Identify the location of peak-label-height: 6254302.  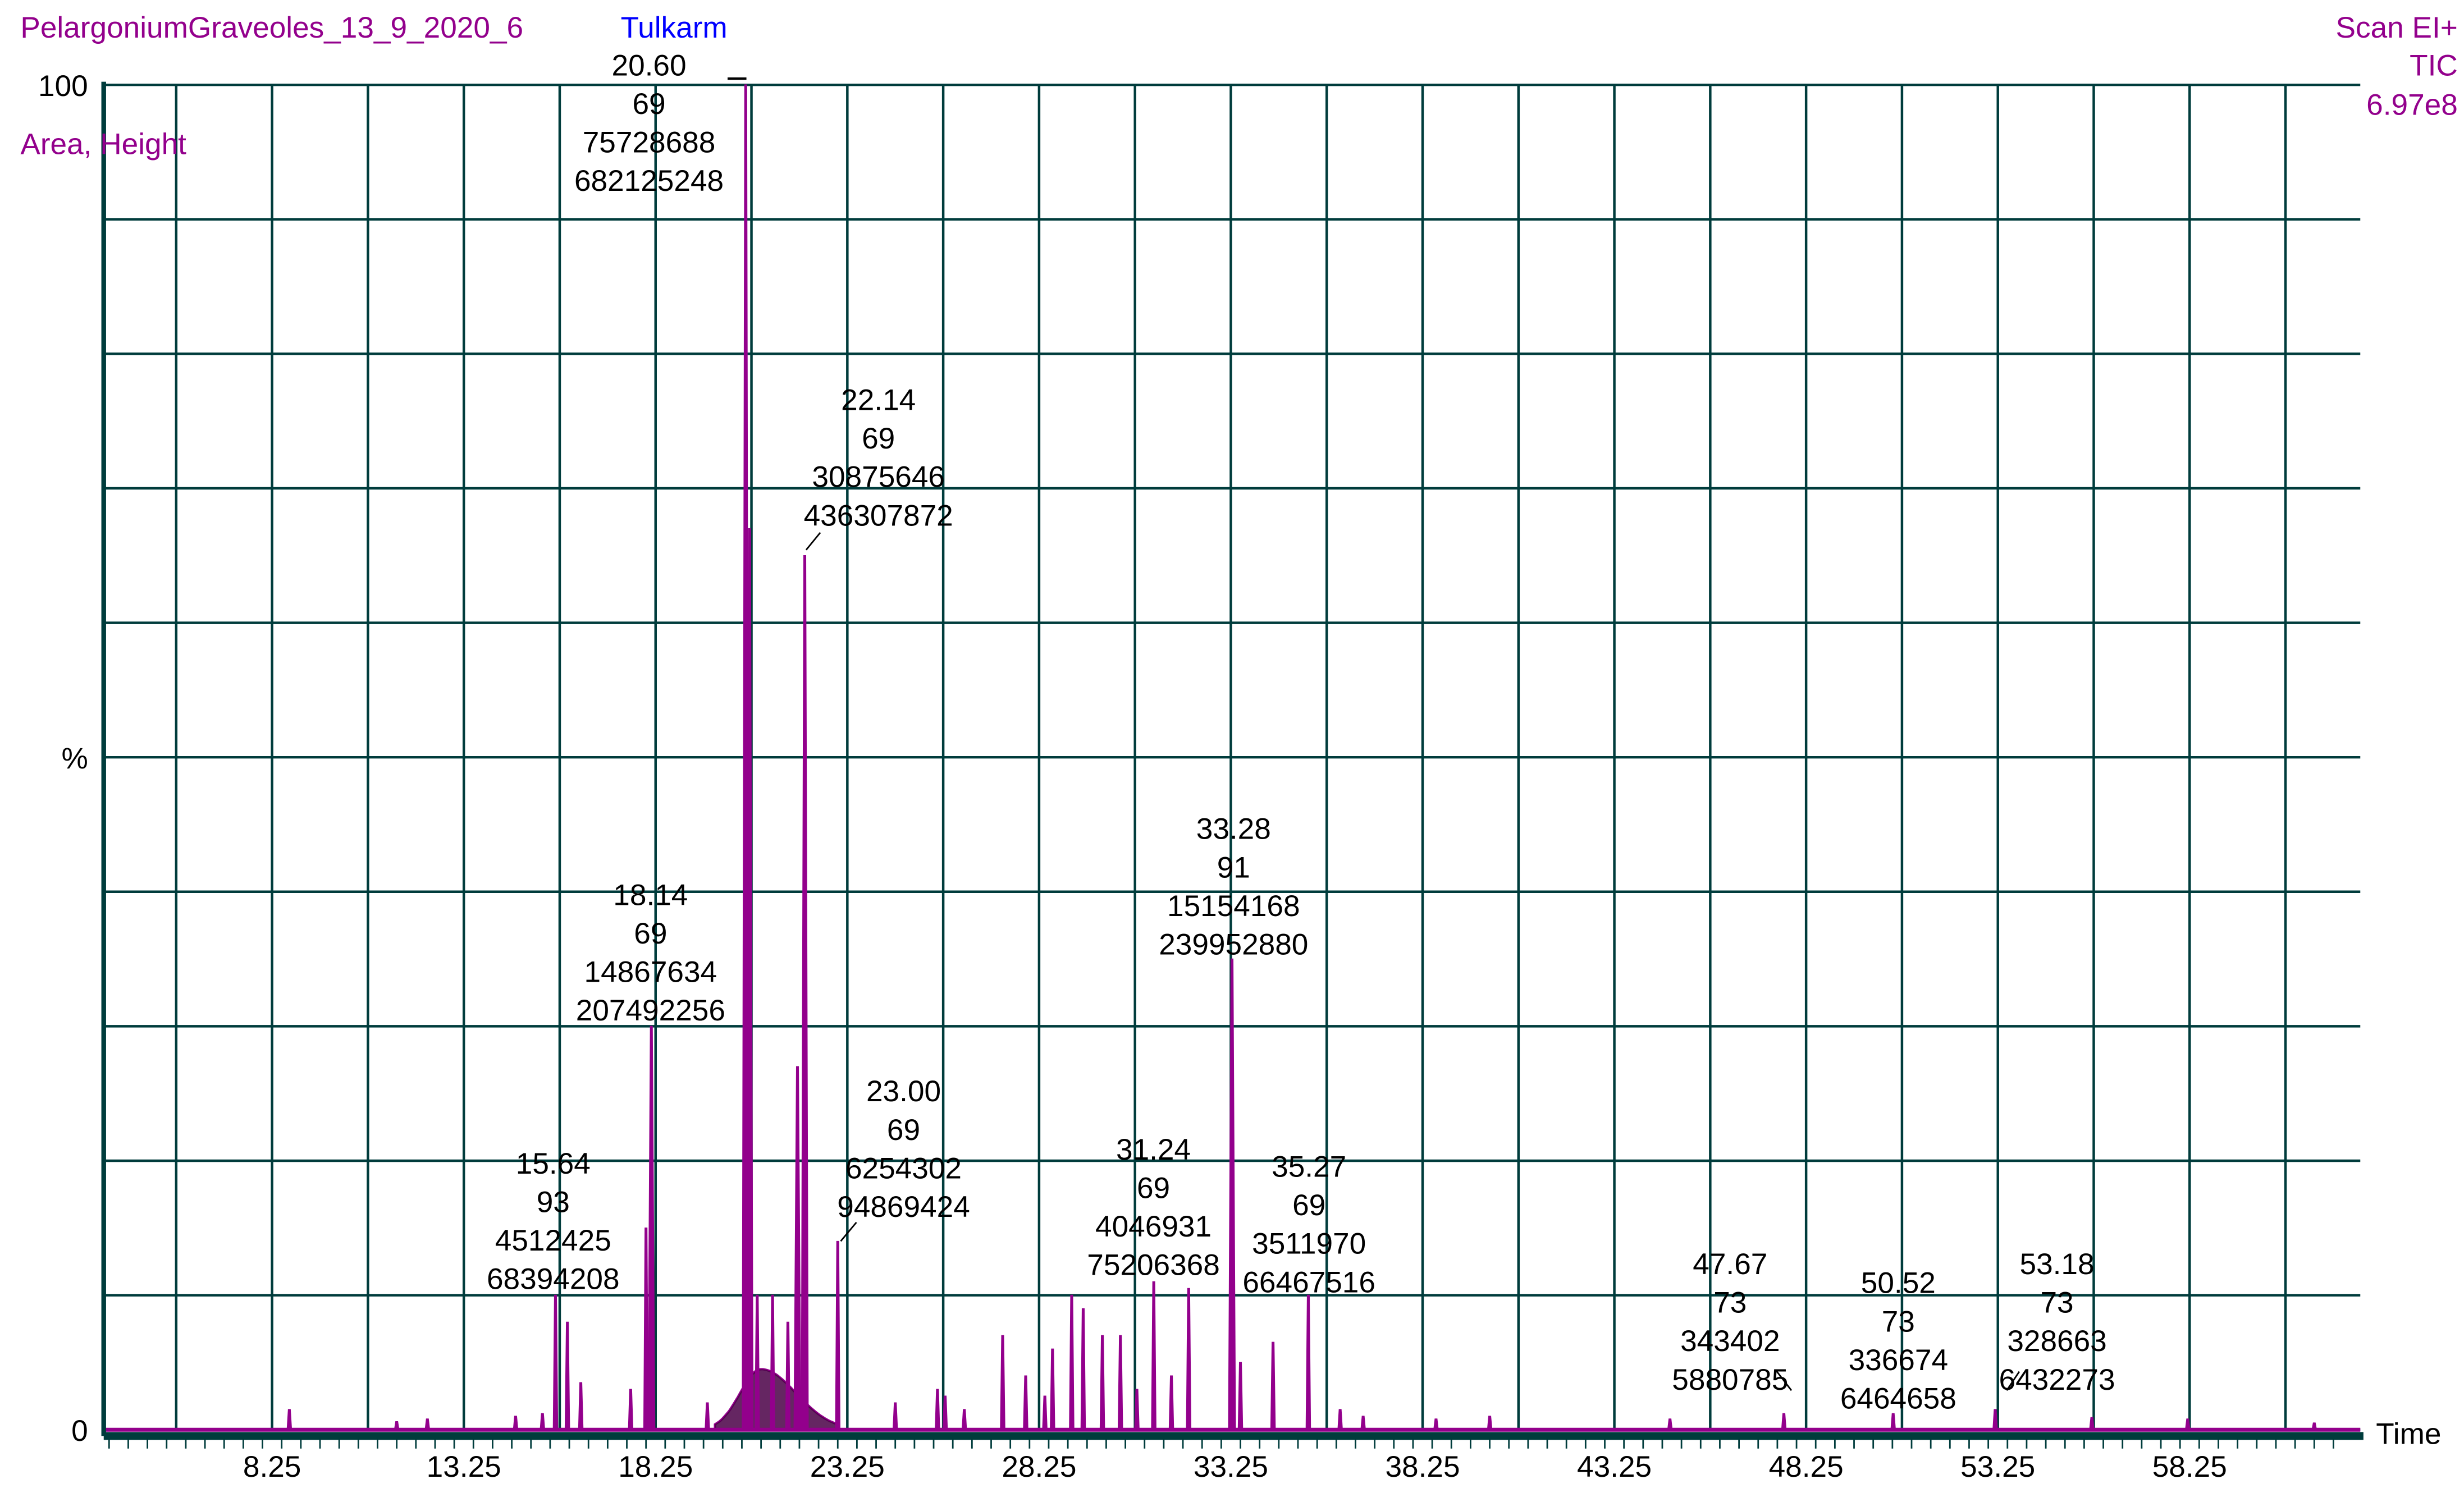
(903, 1168).